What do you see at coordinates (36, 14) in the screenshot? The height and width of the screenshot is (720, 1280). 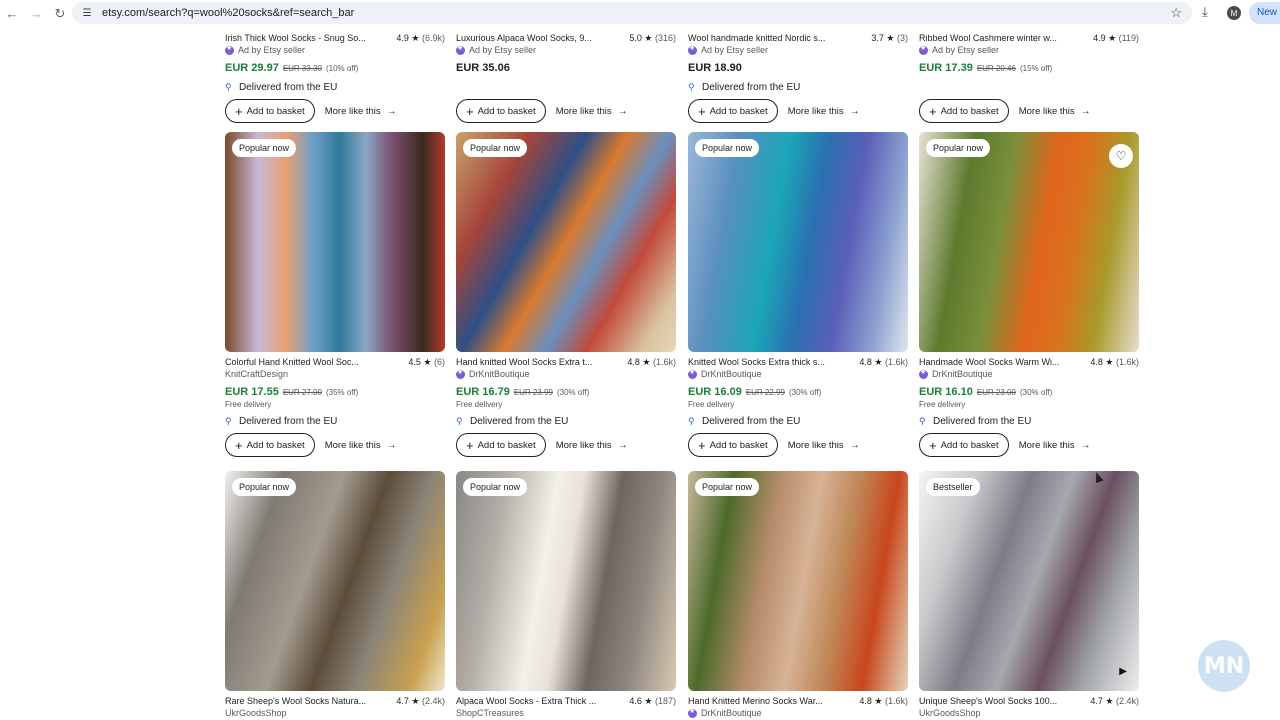 I see `forward-icon: →` at bounding box center [36, 14].